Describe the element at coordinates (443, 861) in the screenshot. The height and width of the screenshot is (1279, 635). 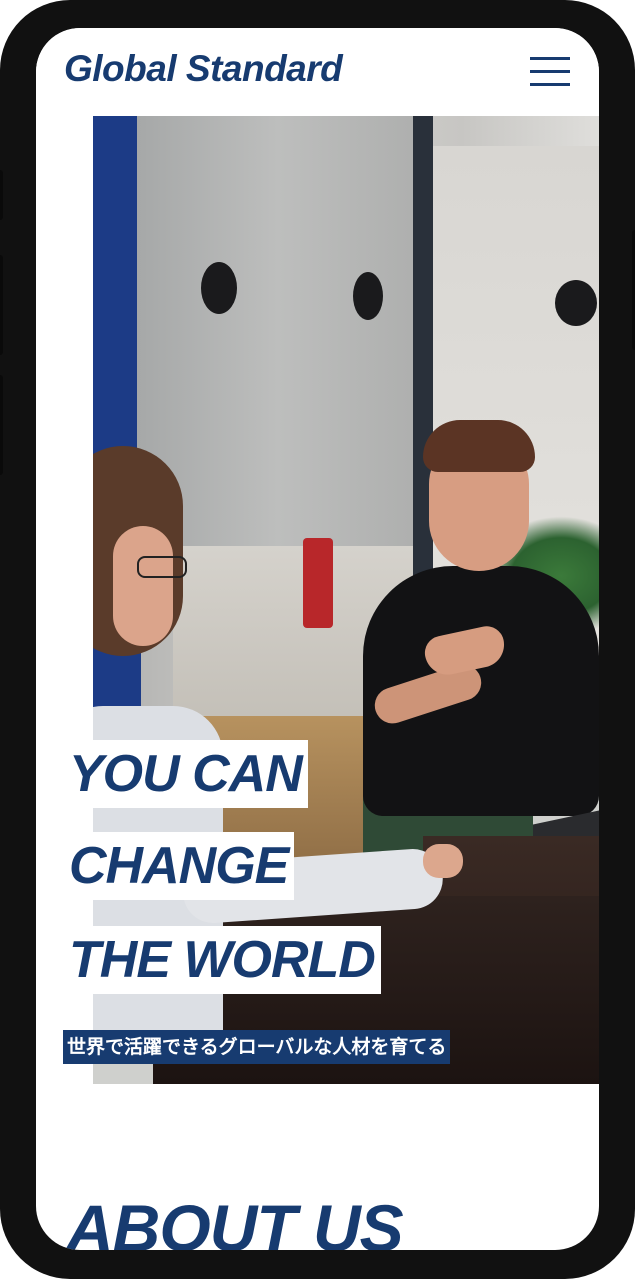
I see `photo-woman-hand` at that location.